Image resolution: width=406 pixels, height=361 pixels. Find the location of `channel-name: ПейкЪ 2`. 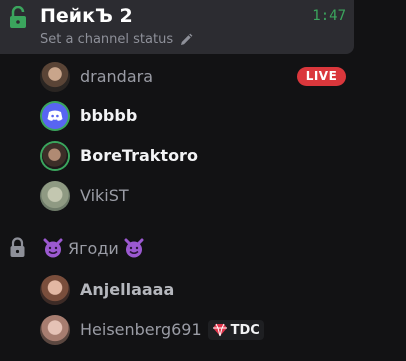

channel-name: ПейкЪ 2 is located at coordinates (86, 16).